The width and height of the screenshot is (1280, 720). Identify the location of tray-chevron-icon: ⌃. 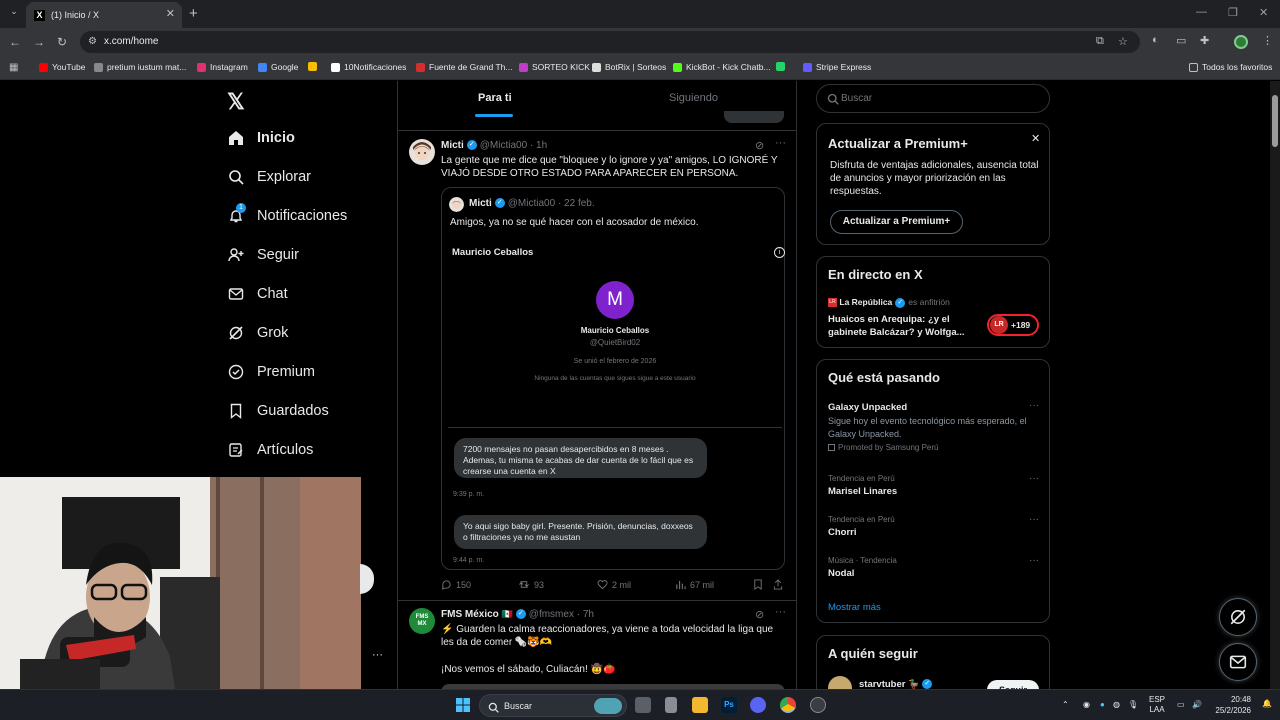
(1065, 704).